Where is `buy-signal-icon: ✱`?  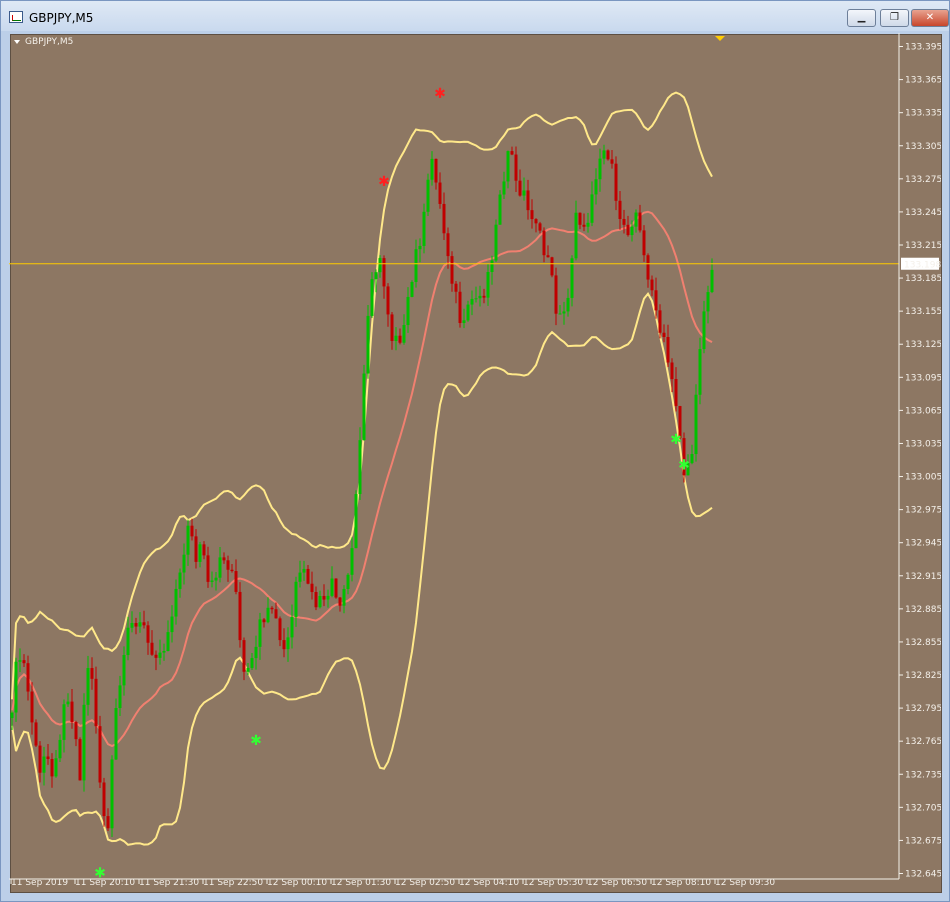 buy-signal-icon: ✱ is located at coordinates (256, 741).